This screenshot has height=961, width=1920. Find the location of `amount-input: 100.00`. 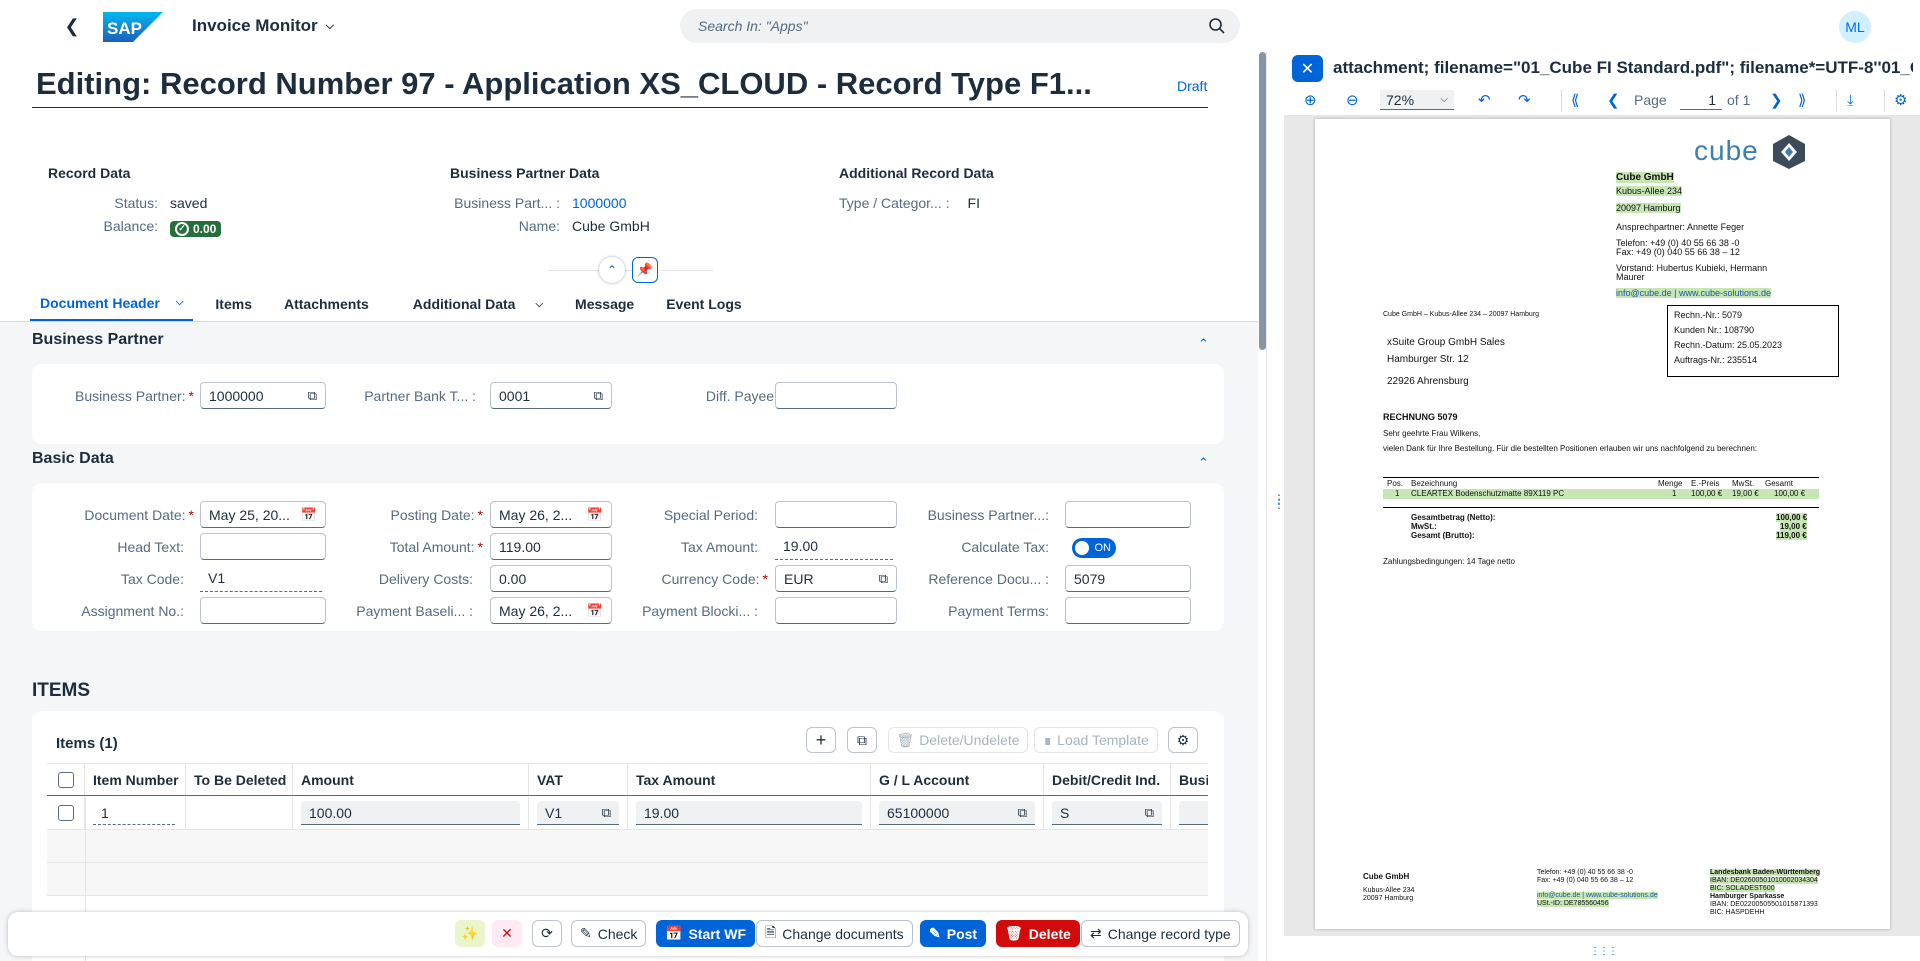

amount-input: 100.00 is located at coordinates (410, 813).